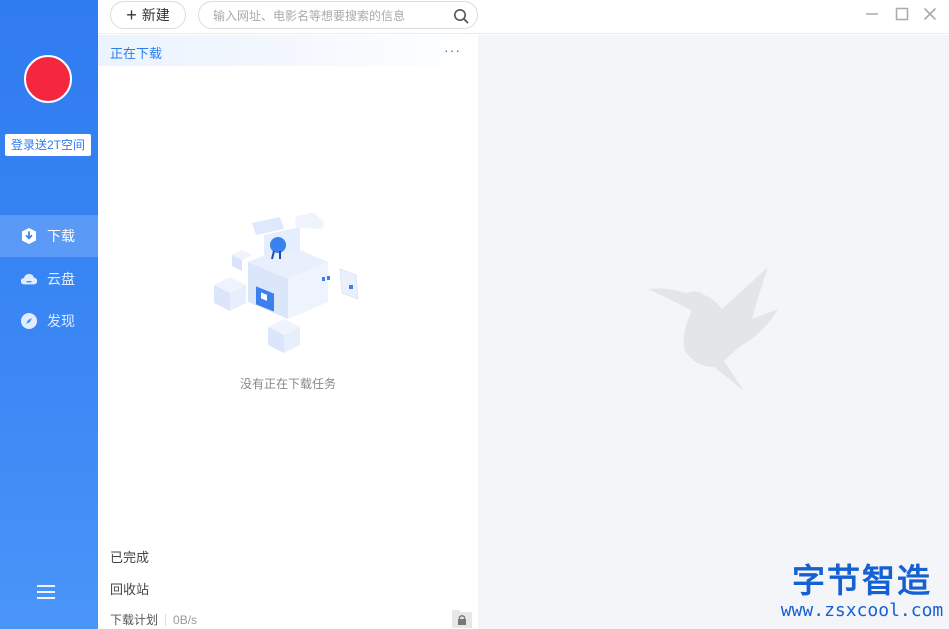  Describe the element at coordinates (129, 588) in the screenshot. I see `recycle-bin-link: 回收站` at that location.